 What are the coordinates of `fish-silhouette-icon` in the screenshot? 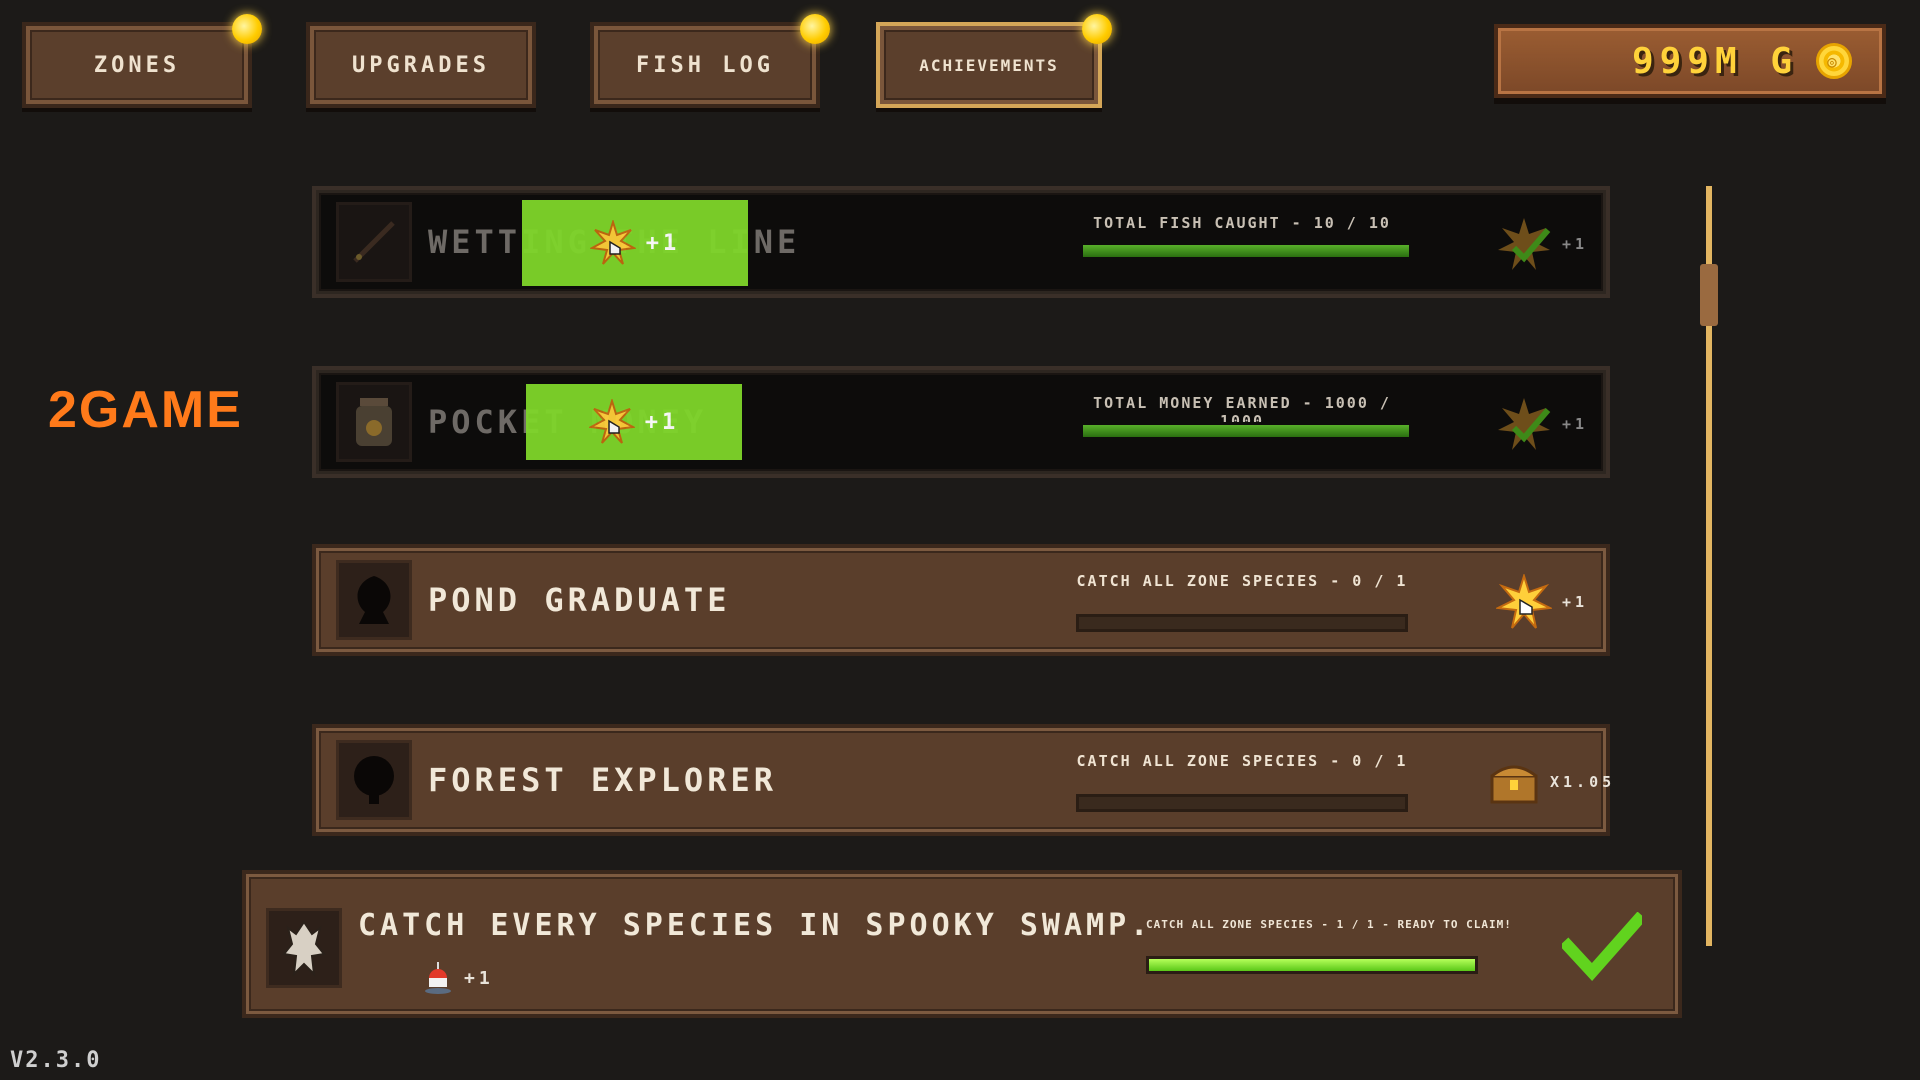 It's located at (374, 600).